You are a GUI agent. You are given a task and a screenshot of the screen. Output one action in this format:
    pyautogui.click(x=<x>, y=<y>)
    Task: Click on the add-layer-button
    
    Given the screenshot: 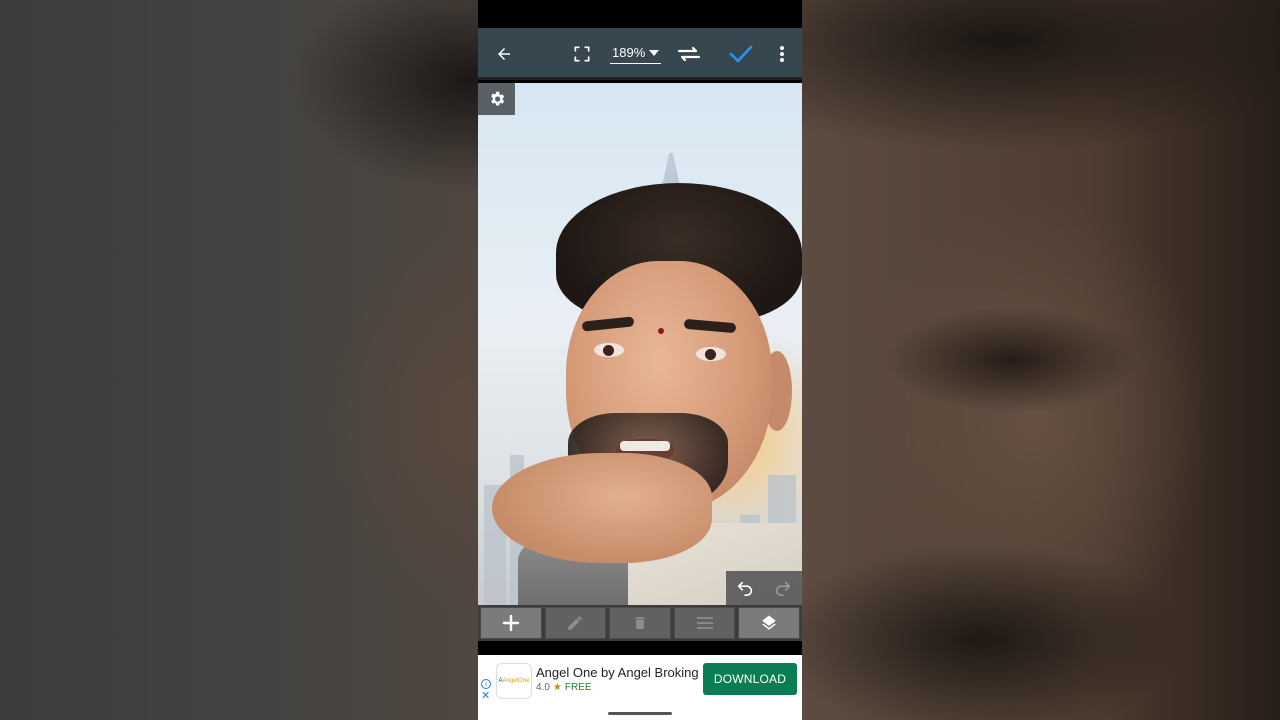 What is the action you would take?
    pyautogui.click(x=511, y=623)
    